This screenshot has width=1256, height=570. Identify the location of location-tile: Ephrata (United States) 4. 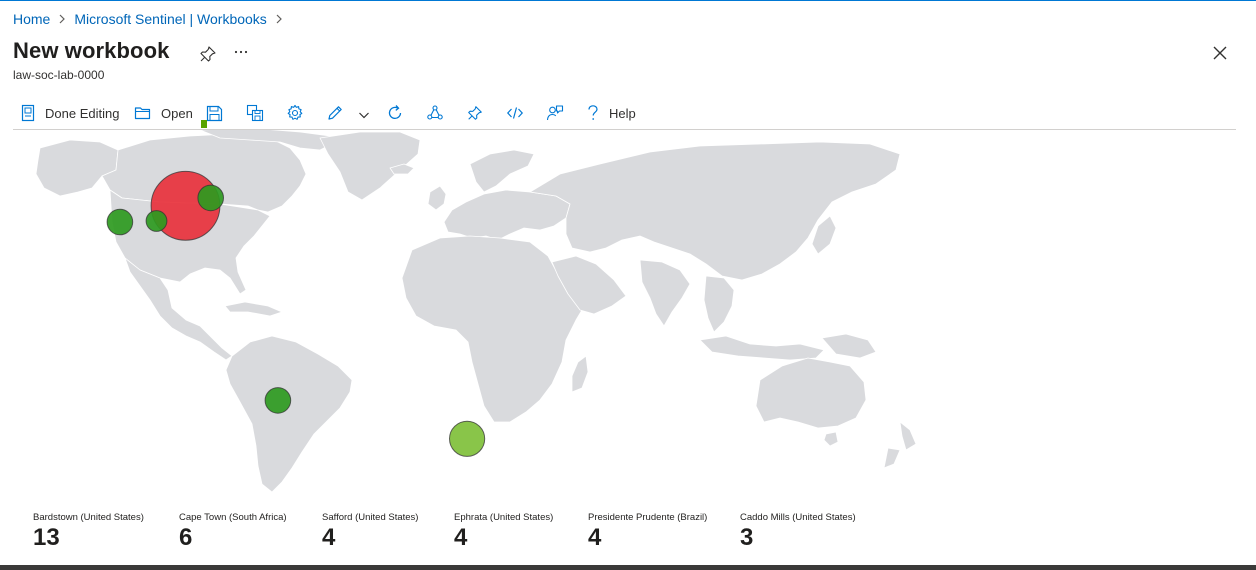
(503, 531).